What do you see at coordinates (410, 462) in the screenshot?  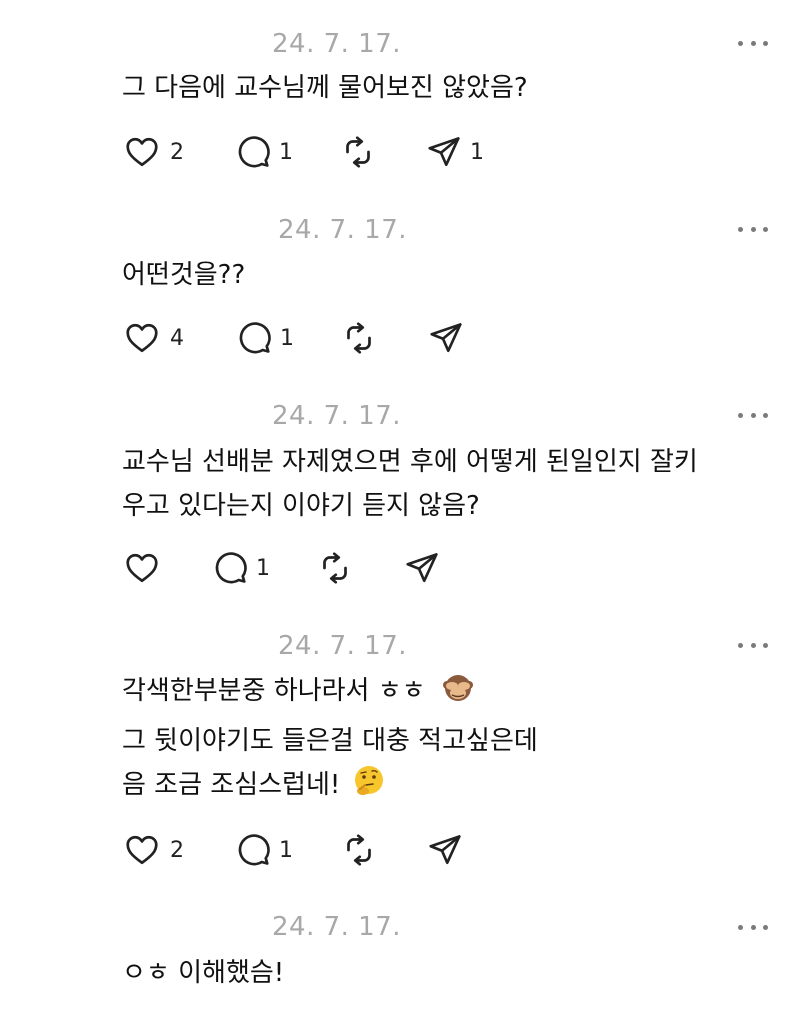 I see `post-text-line: 교수님 선배분 자제였으면 후에 어떻게 된일인지 잘키` at bounding box center [410, 462].